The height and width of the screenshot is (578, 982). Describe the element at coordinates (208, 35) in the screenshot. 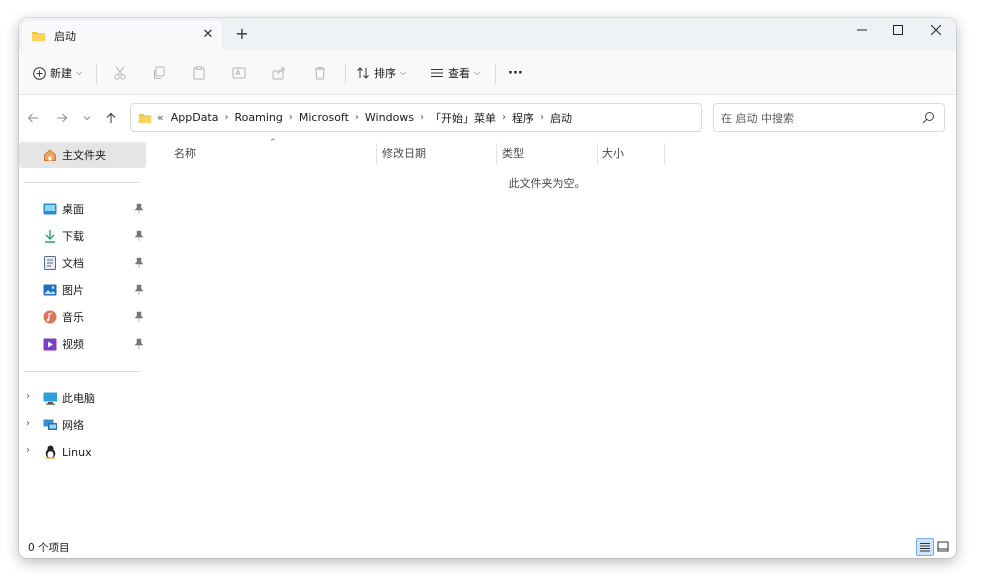

I see `tab-close-icon: ✕` at that location.